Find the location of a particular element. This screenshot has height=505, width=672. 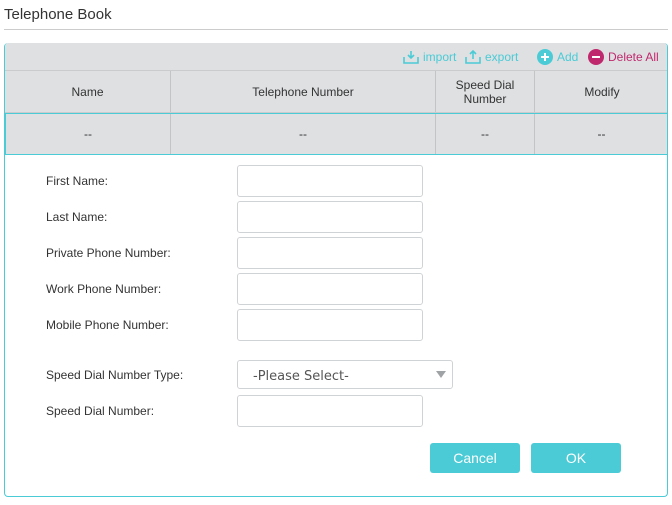

mobile-phone-row: Mobile Phone Number: is located at coordinates (336, 325).